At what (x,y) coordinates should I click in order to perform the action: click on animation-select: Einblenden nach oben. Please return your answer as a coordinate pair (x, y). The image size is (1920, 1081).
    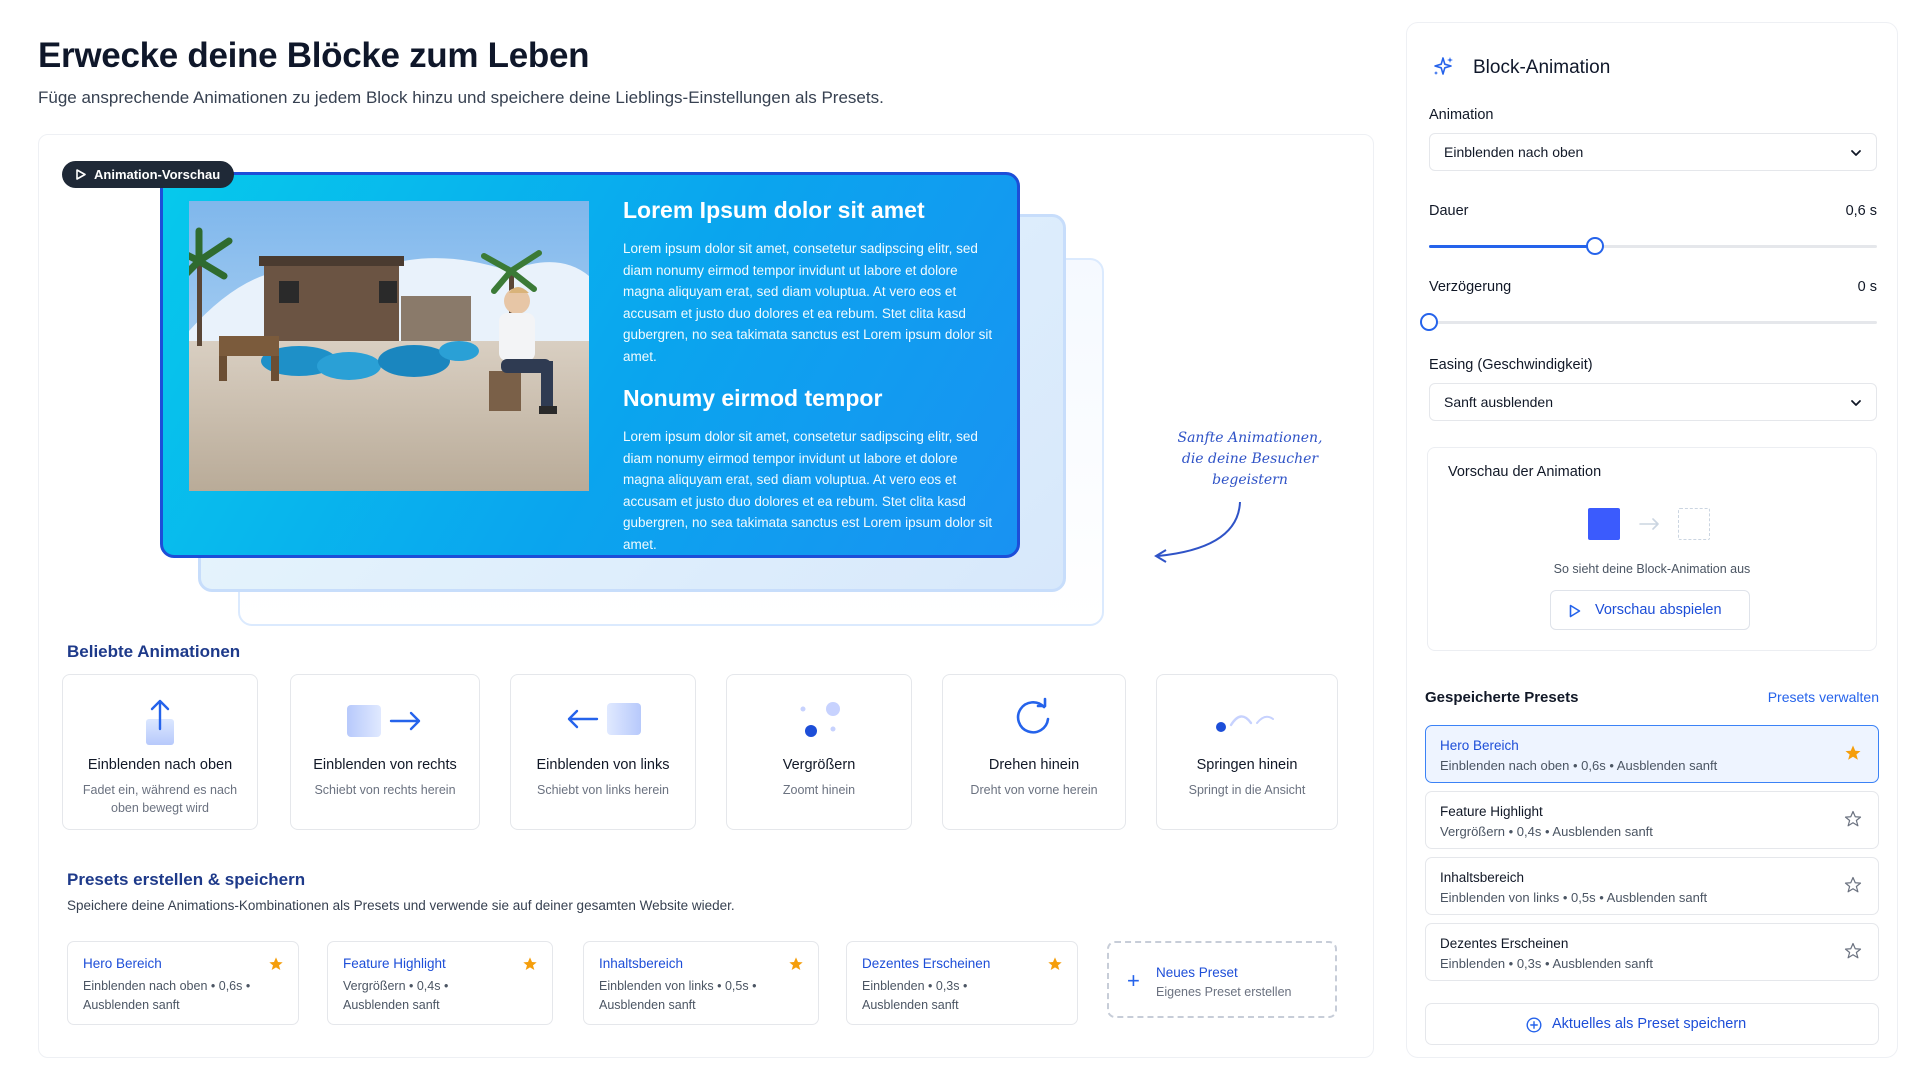
    Looking at the image, I should click on (1653, 152).